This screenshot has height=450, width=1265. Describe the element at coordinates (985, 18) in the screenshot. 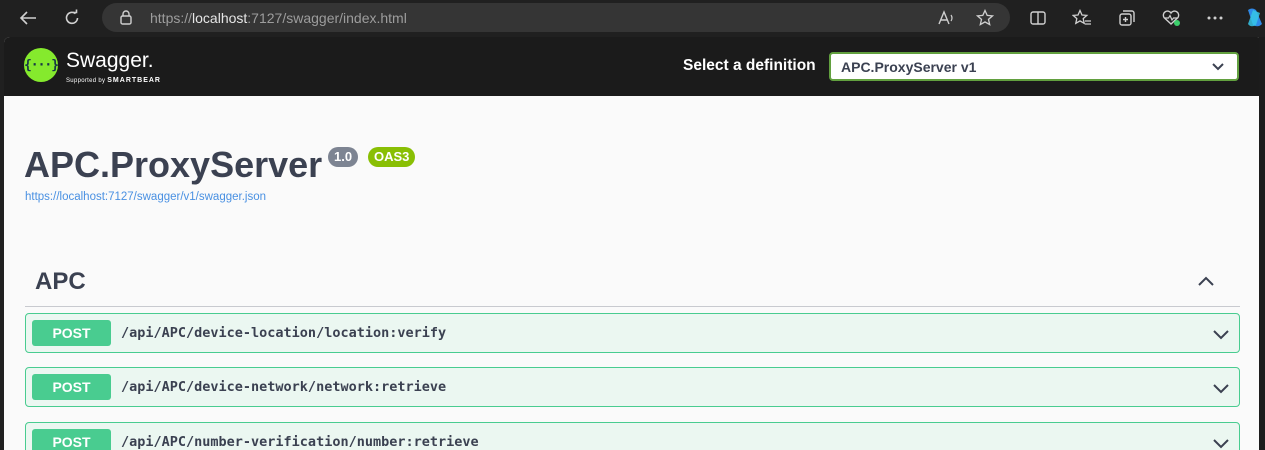

I see `favorite-star-icon` at that location.